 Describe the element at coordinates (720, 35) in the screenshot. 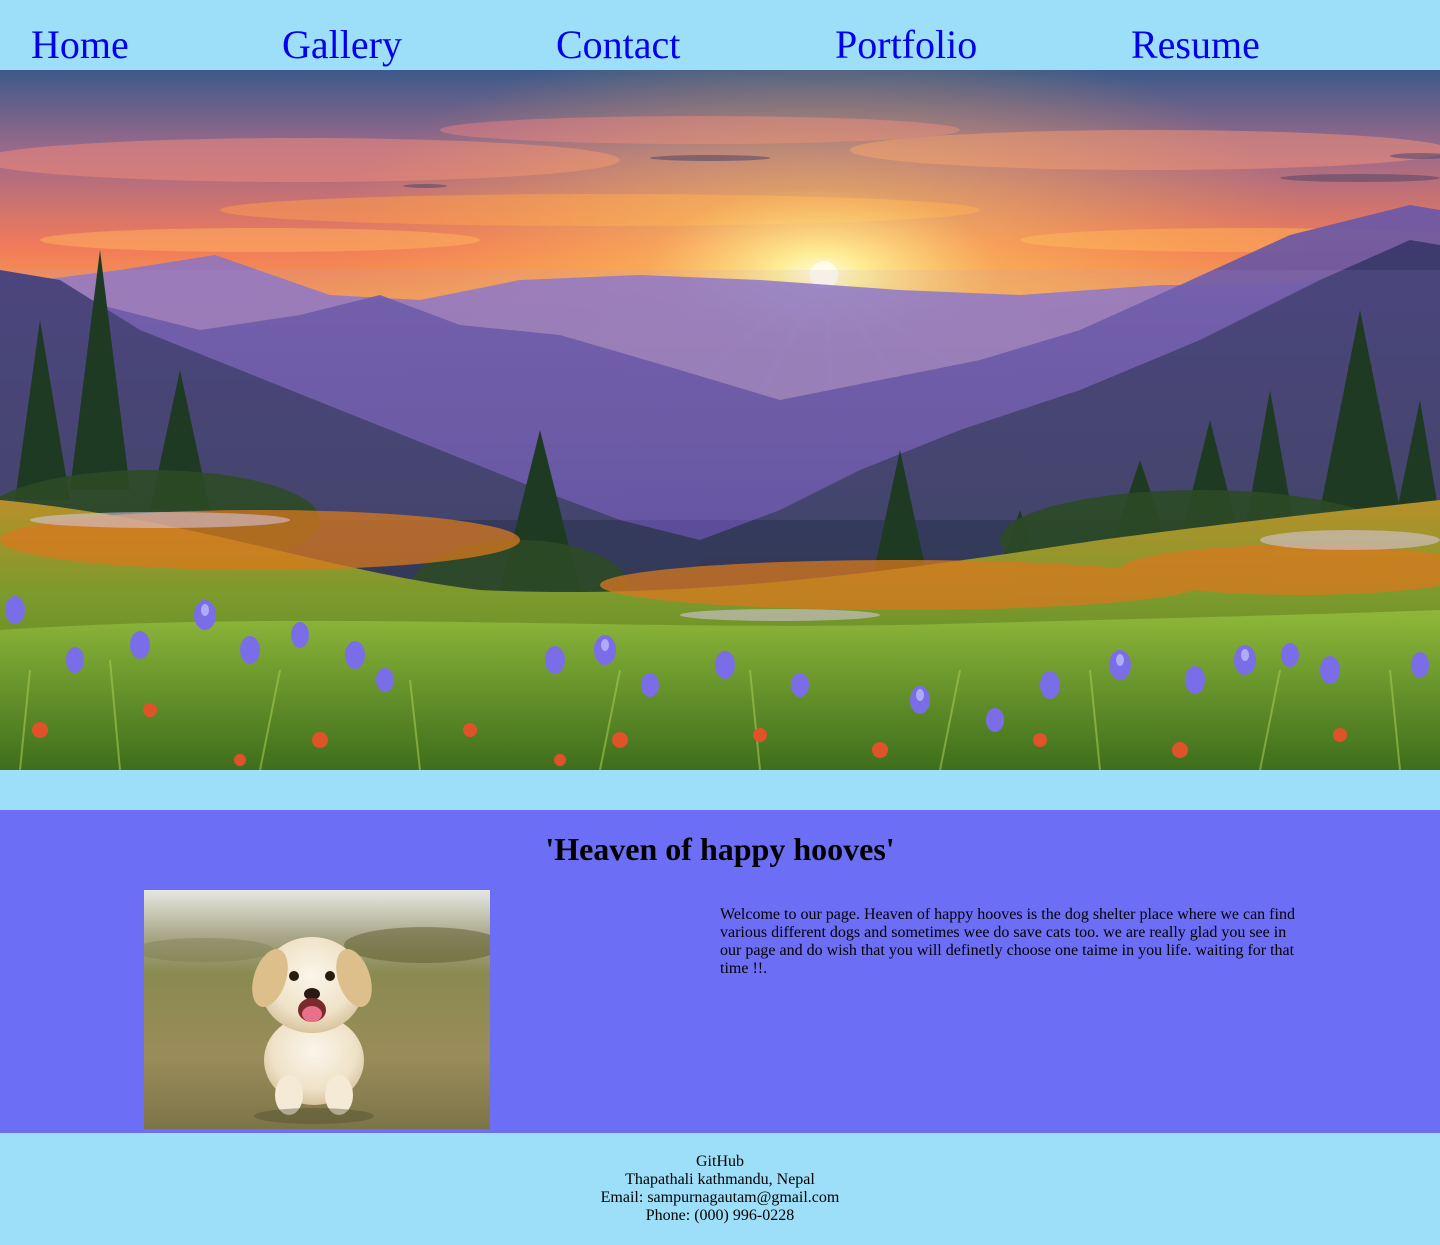

I see `top-navigation: Home Gallery Contact Portfolio Resume` at that location.